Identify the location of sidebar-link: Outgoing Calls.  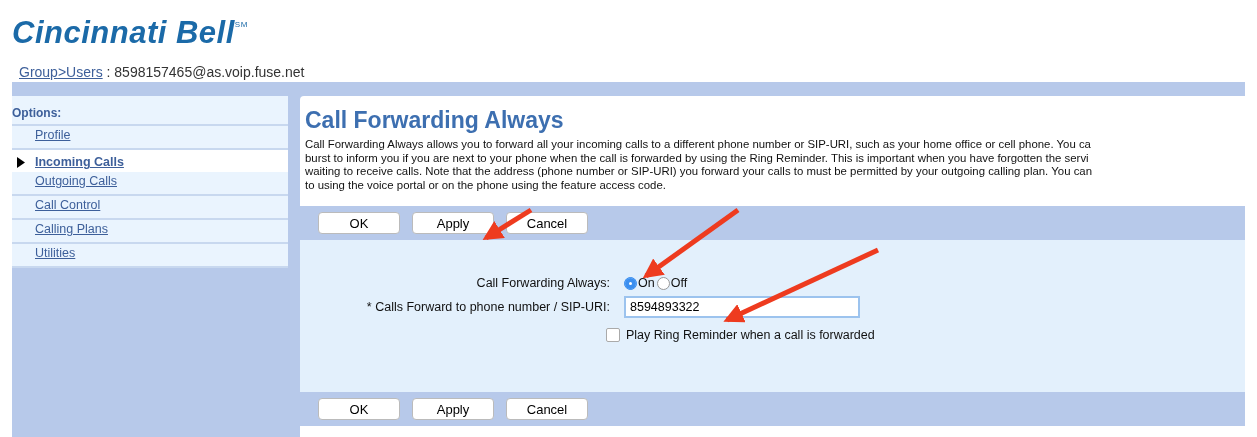
(76, 181).